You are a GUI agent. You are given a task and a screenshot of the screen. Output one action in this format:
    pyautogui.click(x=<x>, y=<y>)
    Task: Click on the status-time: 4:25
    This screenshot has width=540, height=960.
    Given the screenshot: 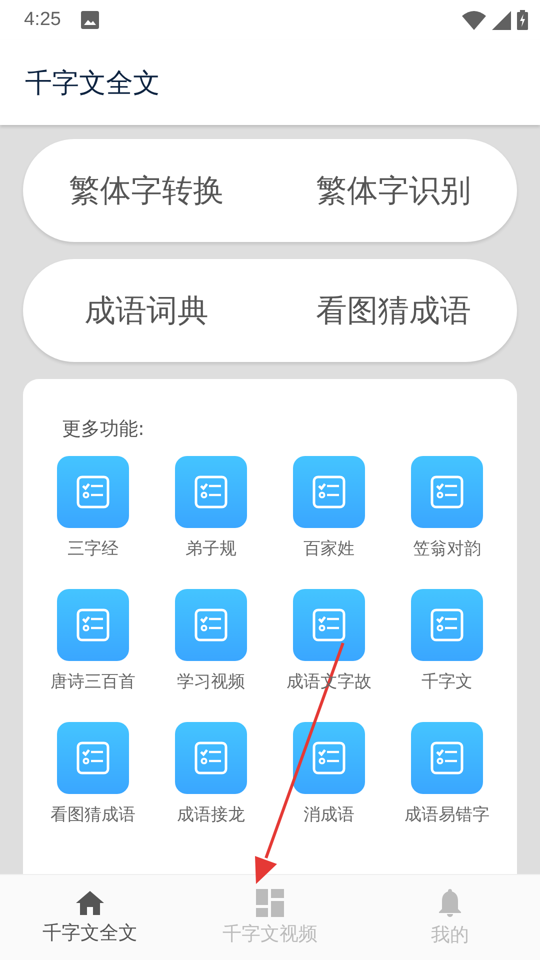 What is the action you would take?
    pyautogui.click(x=42, y=20)
    